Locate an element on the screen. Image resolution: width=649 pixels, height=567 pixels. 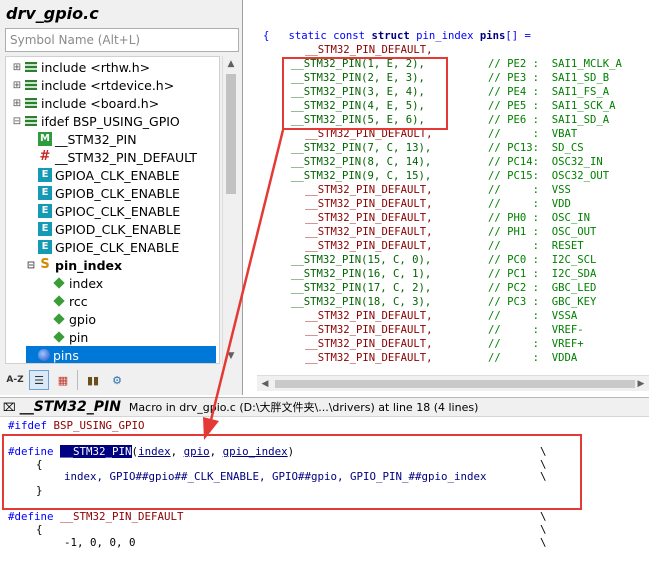
type-name: pin_index is located at coordinates (444, 36).